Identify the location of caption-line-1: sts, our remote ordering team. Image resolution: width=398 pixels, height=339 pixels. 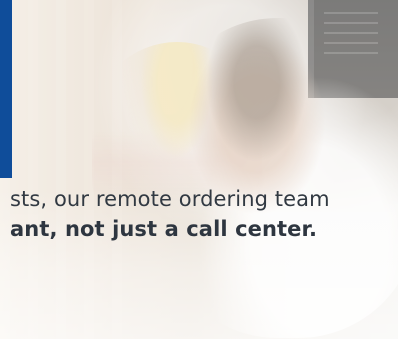
(170, 199).